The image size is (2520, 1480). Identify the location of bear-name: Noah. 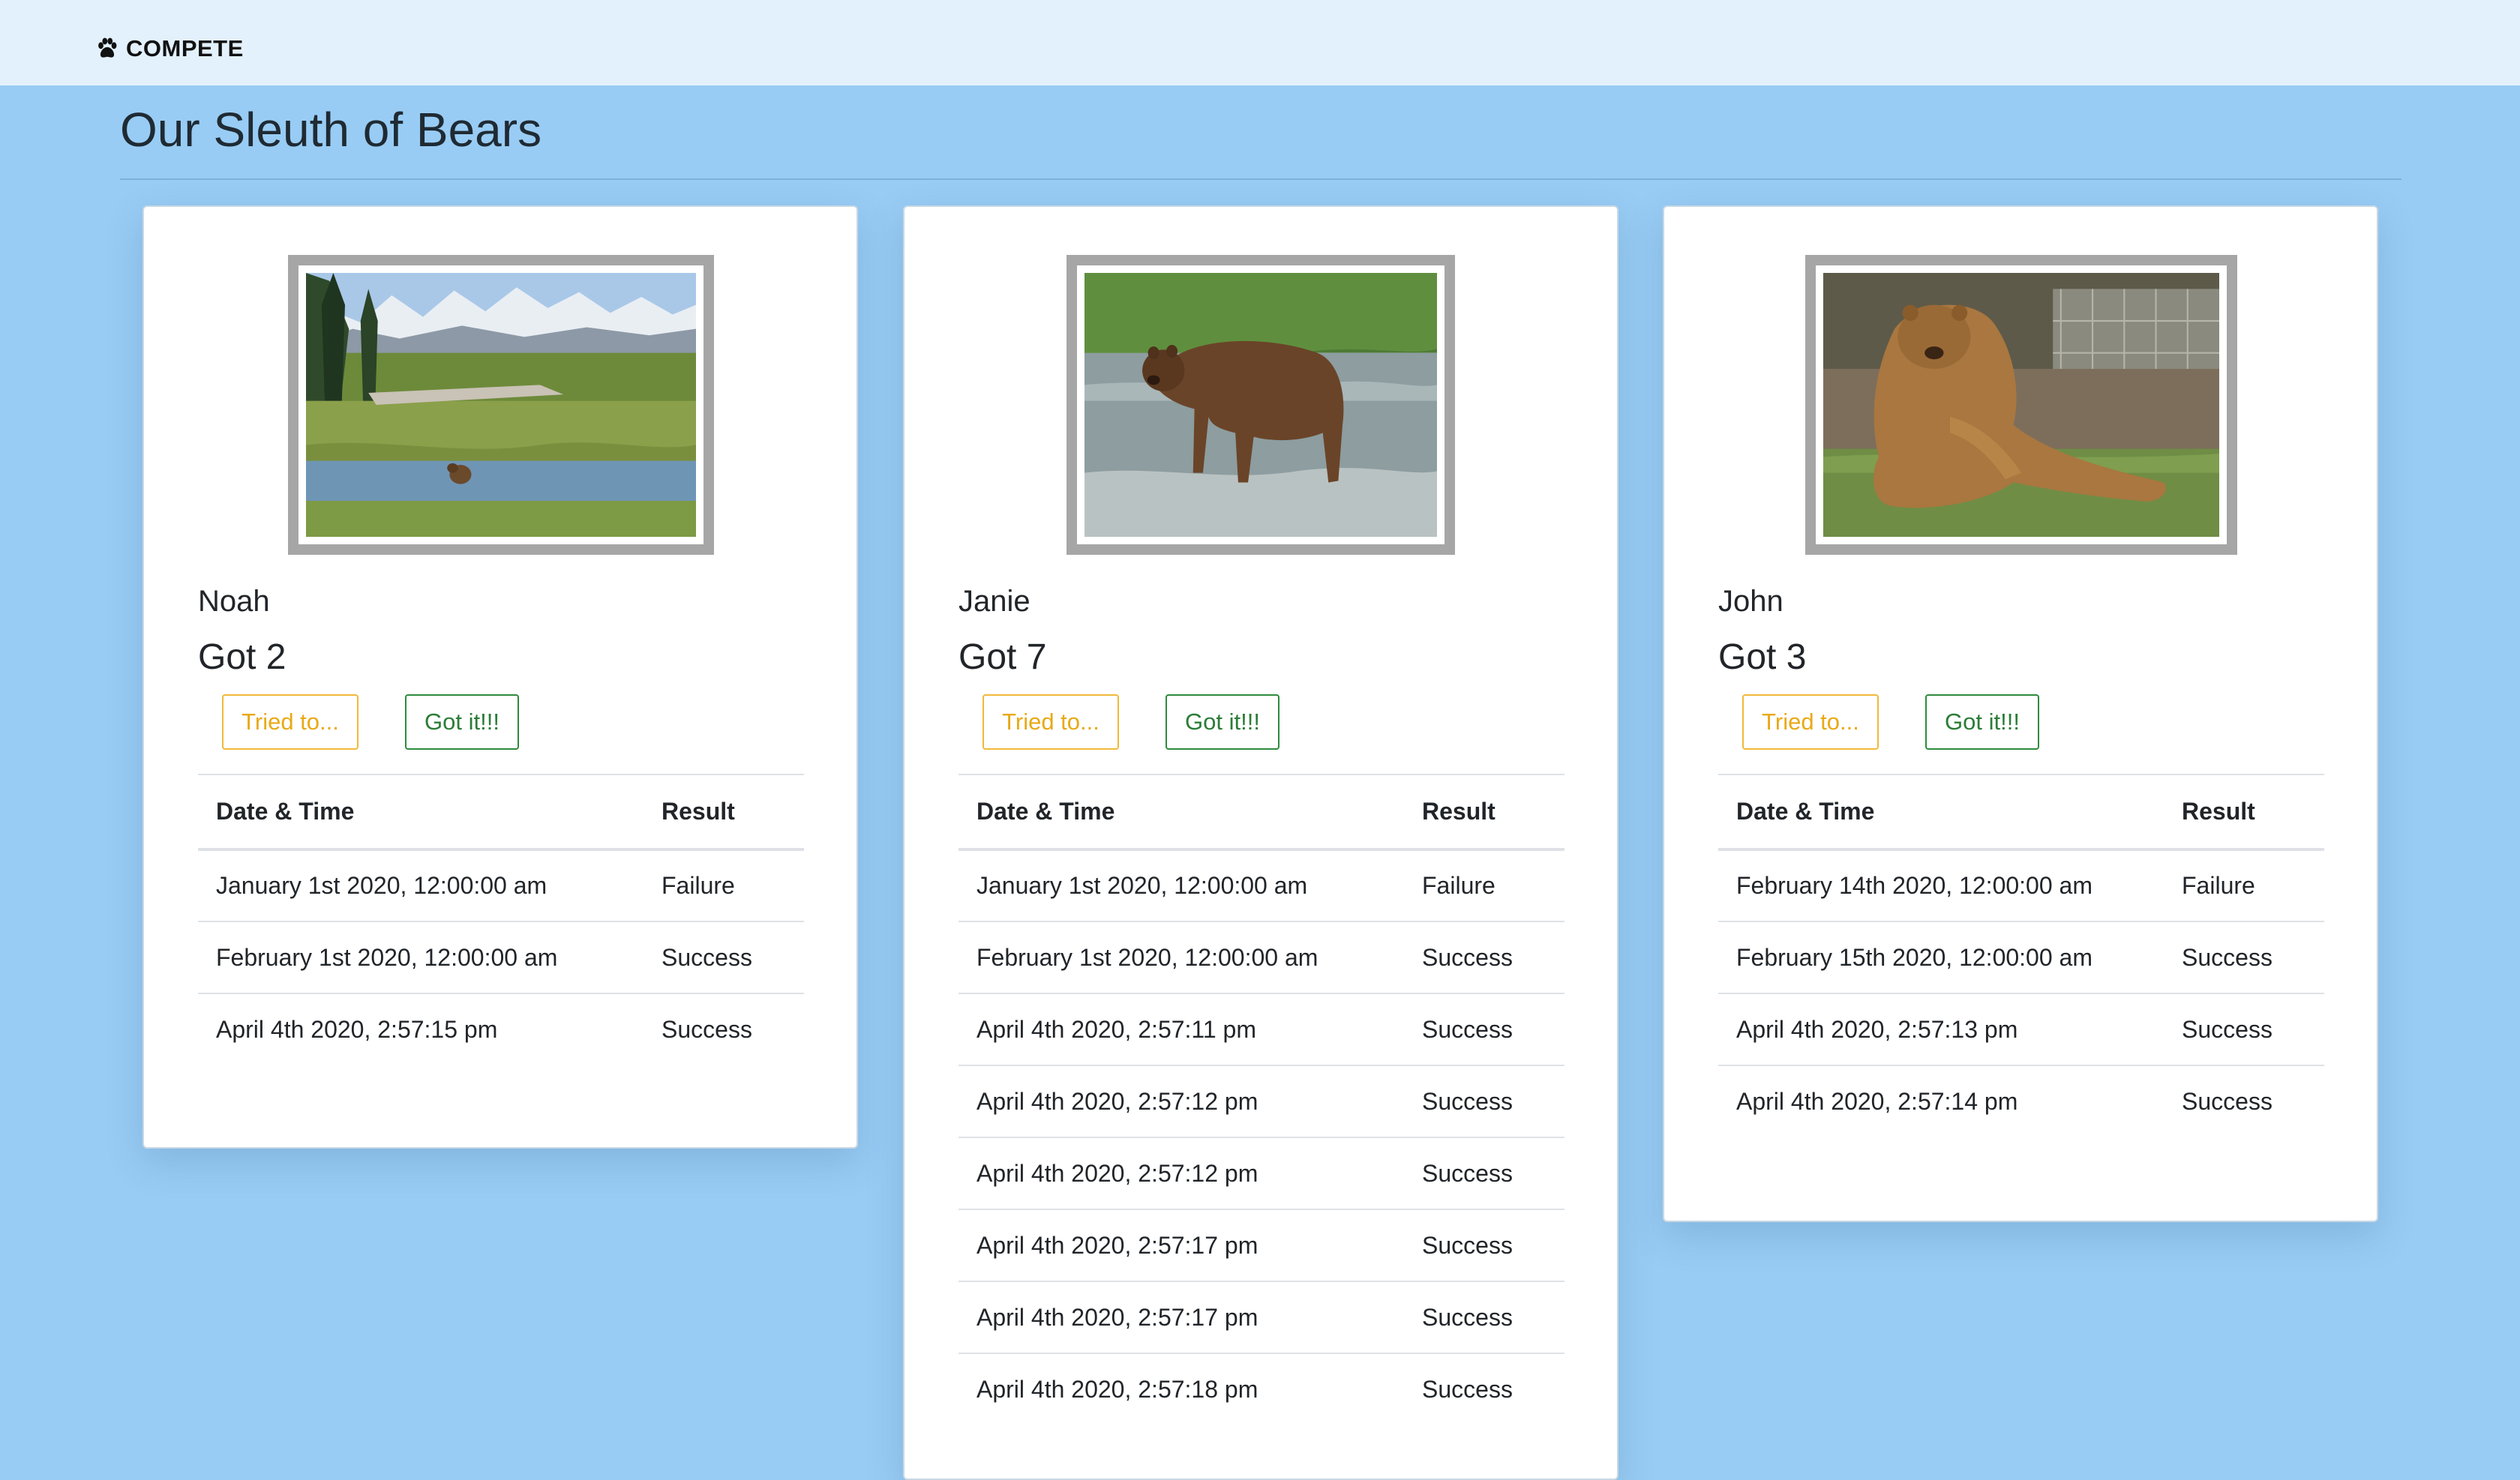
(234, 601).